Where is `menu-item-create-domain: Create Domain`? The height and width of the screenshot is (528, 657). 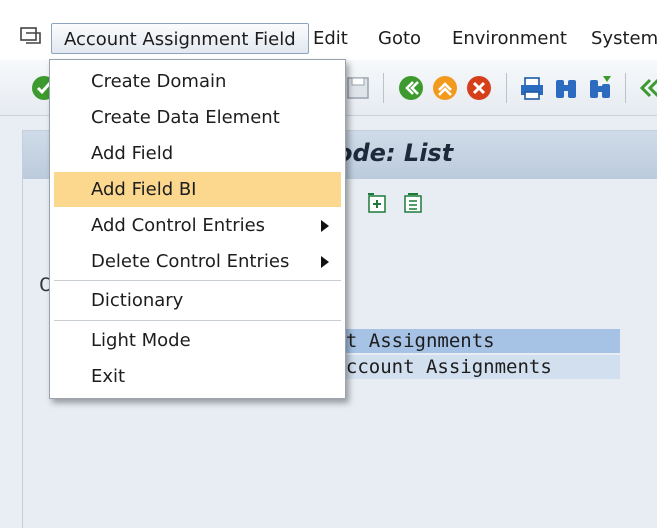
menu-item-create-domain: Create Domain is located at coordinates (197, 81).